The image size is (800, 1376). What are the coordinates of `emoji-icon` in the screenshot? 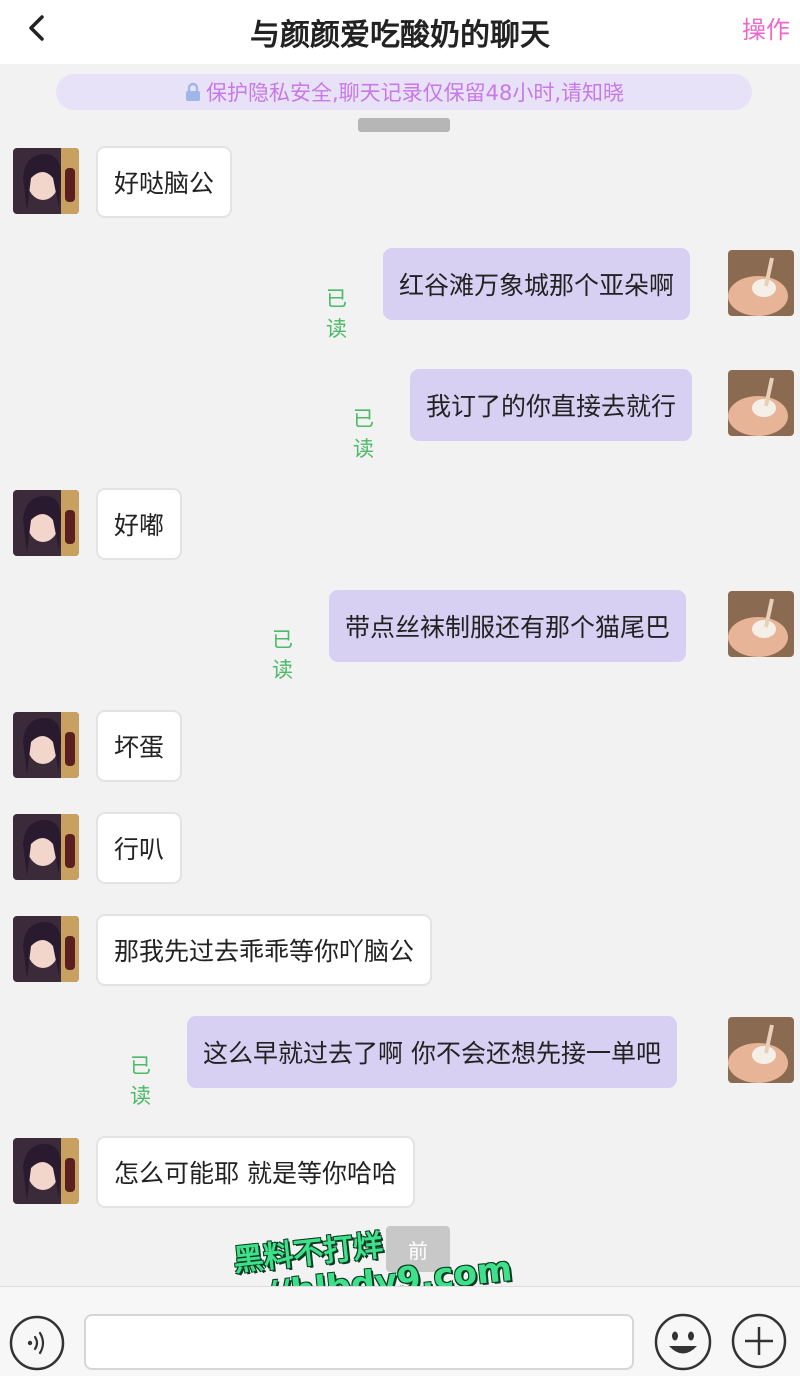 It's located at (683, 1342).